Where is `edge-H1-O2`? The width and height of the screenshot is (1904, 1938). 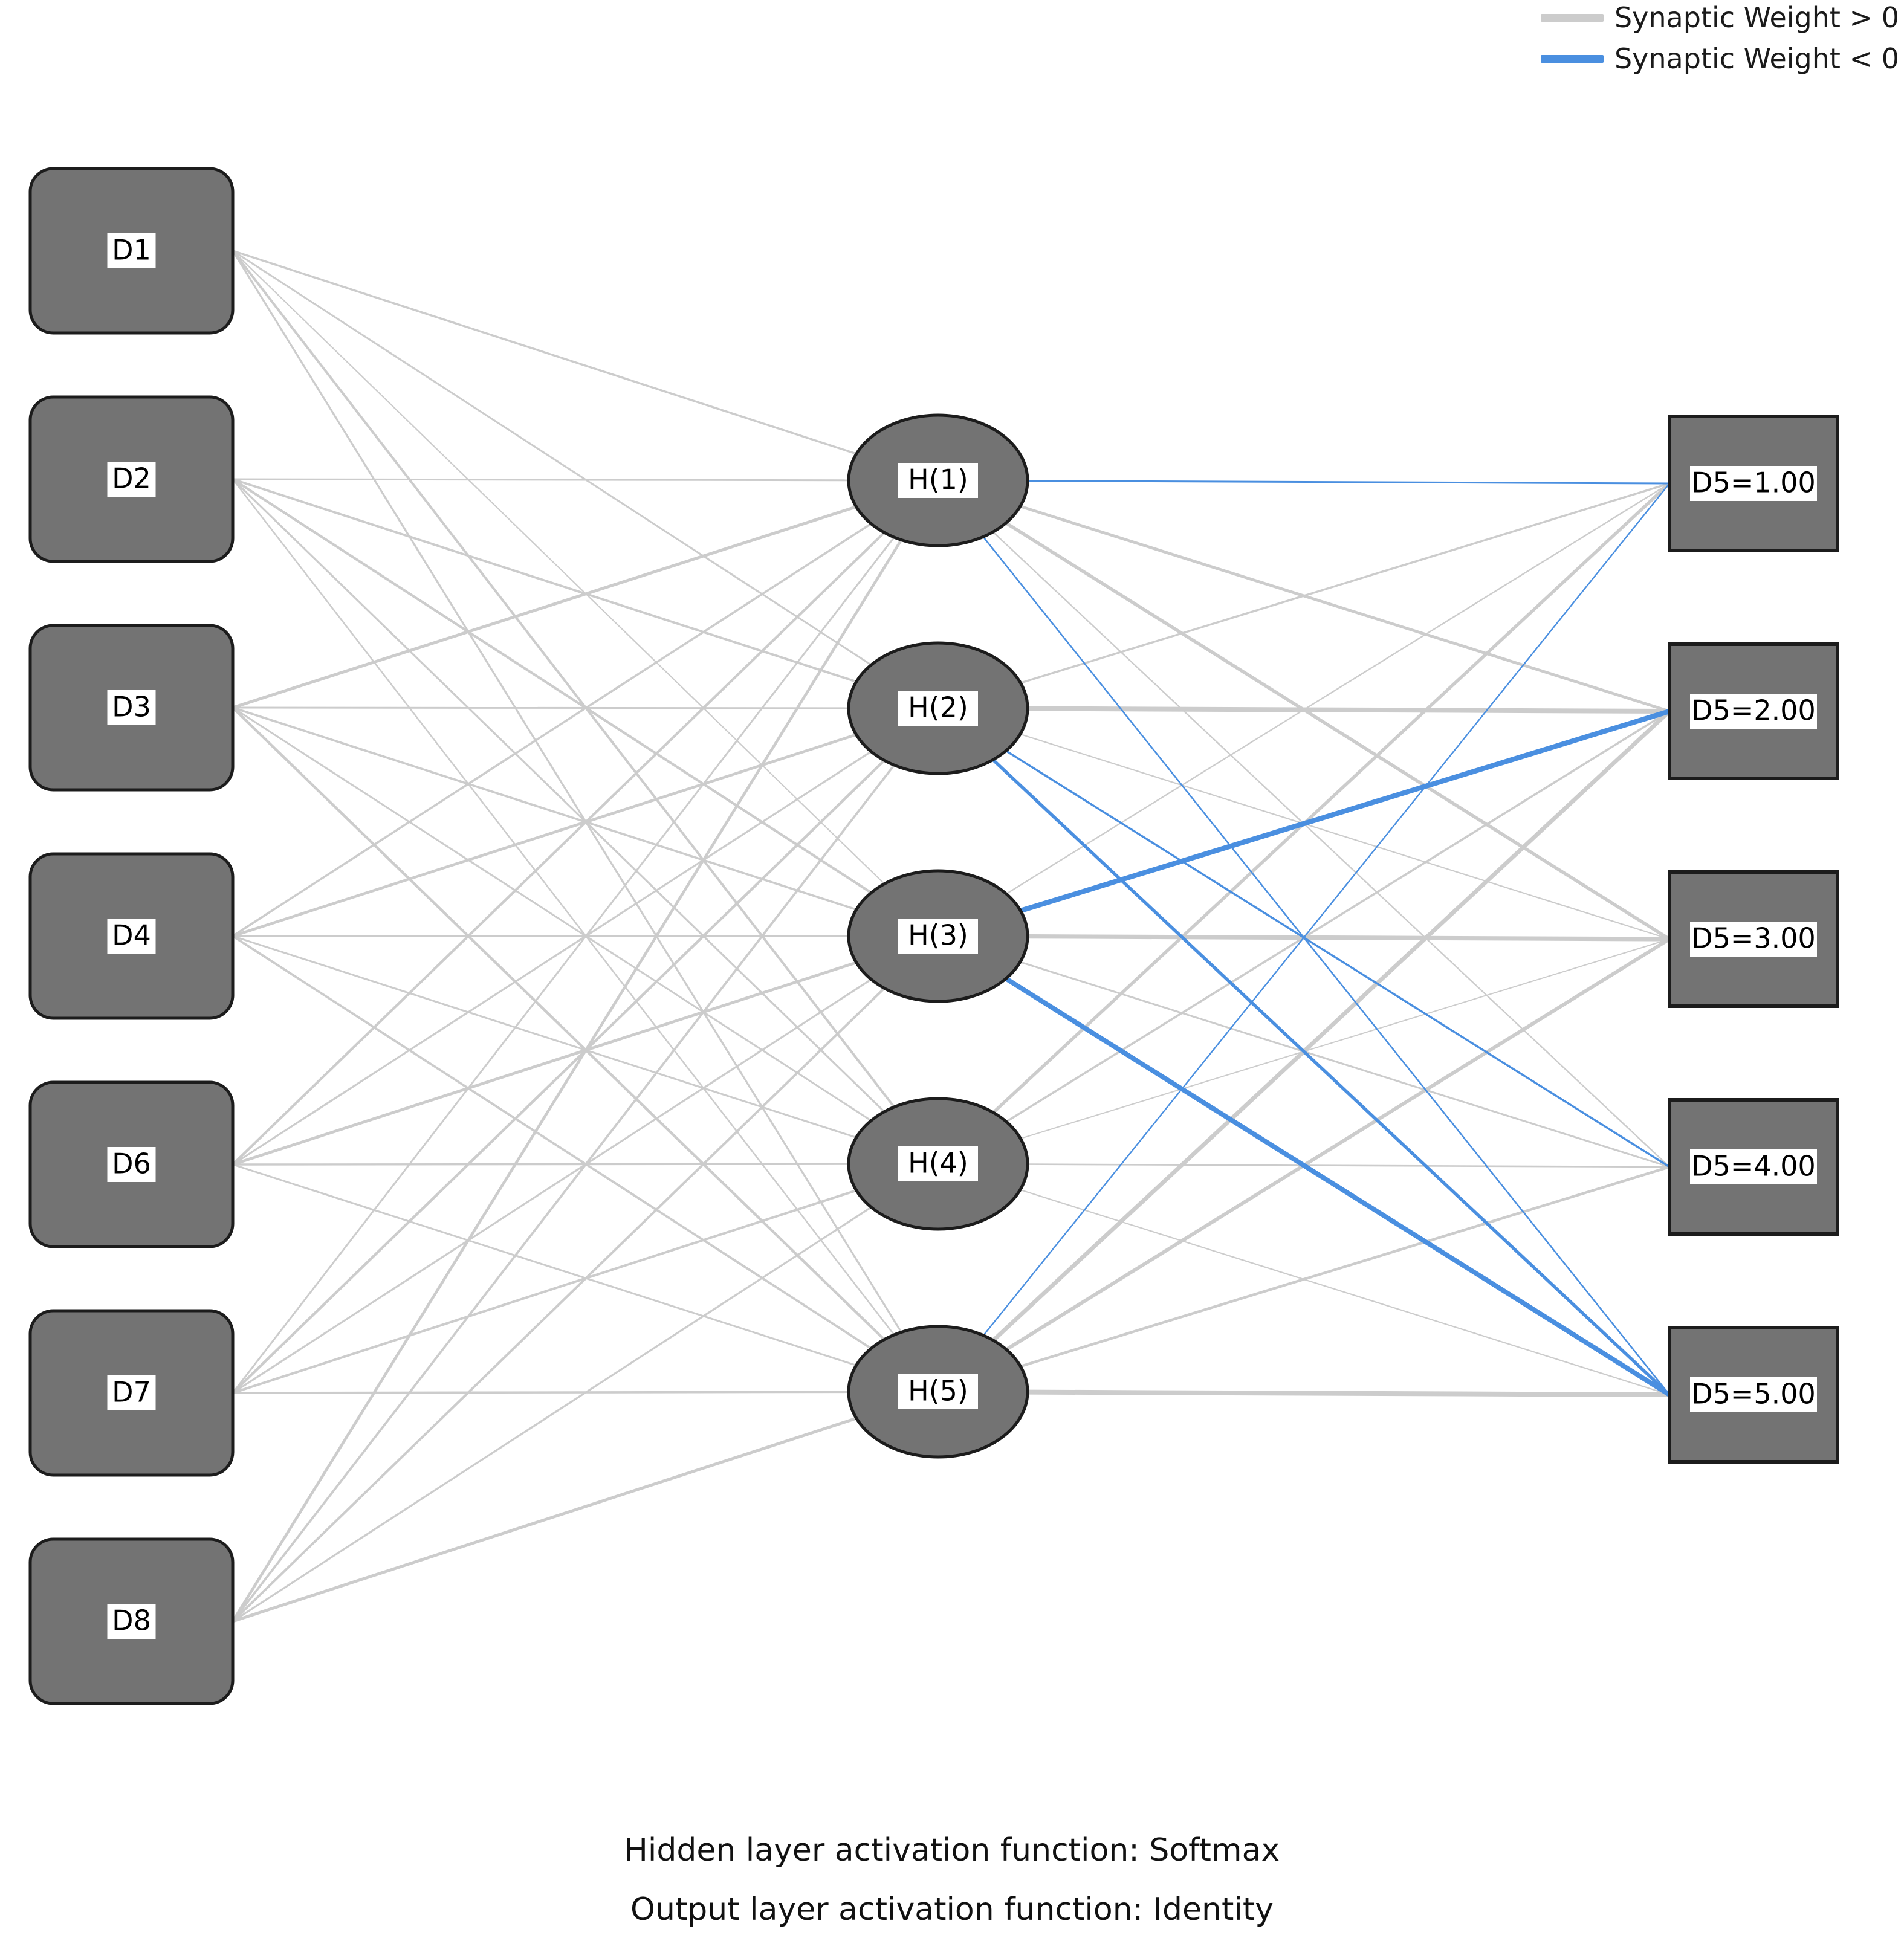
edge-H1-O2 is located at coordinates (1345, 609).